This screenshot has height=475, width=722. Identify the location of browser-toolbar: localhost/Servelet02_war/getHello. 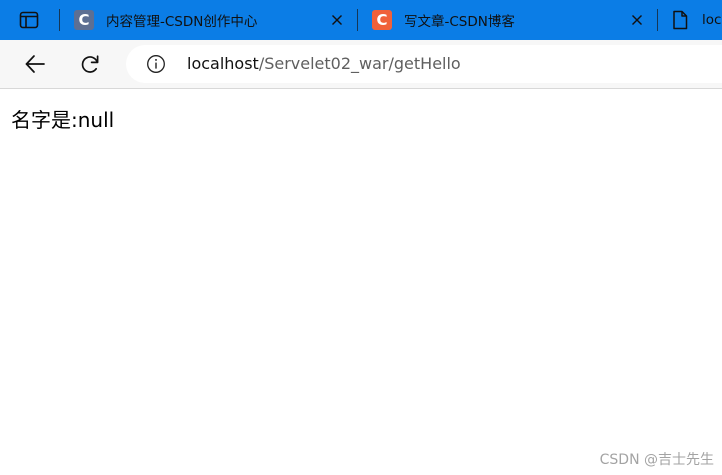
(361, 64).